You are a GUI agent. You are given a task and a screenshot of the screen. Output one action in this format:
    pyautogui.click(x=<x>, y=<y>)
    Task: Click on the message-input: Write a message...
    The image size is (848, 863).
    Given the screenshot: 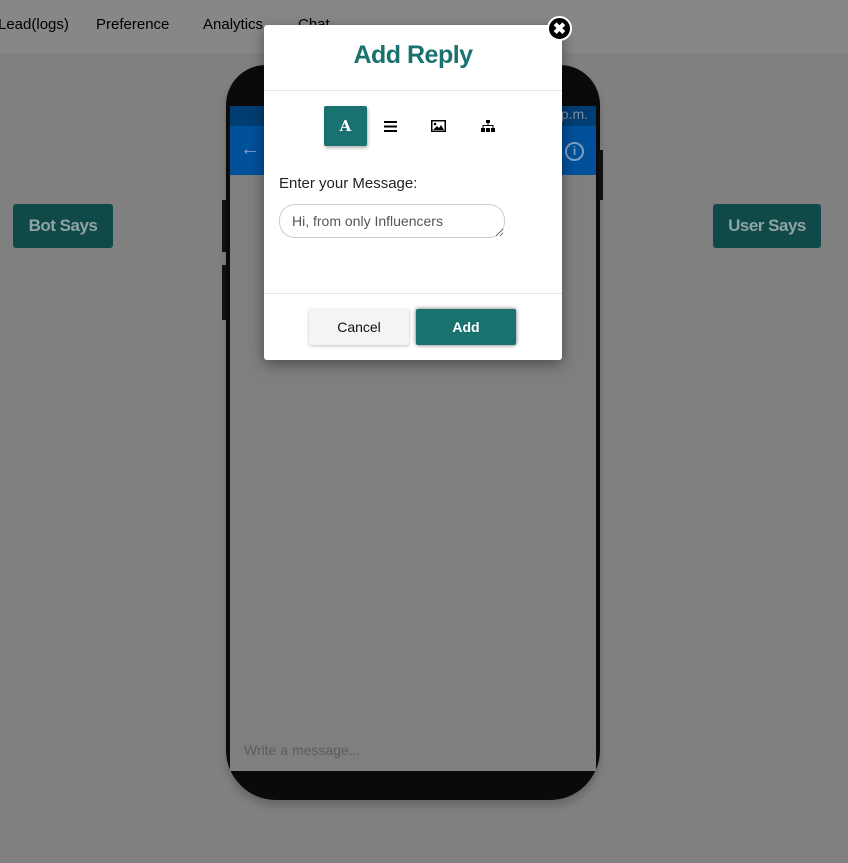 What is the action you would take?
    pyautogui.click(x=302, y=750)
    